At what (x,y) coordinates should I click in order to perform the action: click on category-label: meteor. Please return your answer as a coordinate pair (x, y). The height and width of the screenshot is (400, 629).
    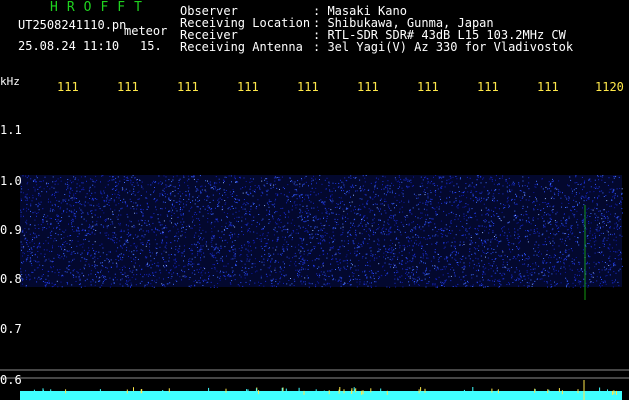
    Looking at the image, I should click on (146, 31).